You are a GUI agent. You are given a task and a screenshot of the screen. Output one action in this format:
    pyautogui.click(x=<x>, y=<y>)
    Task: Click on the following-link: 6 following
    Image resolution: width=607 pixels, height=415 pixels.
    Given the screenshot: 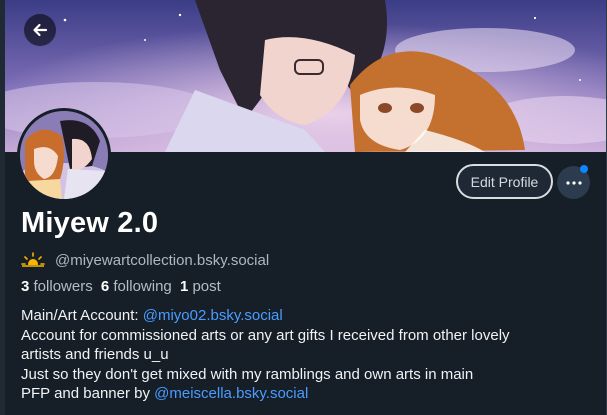 What is the action you would take?
    pyautogui.click(x=136, y=286)
    